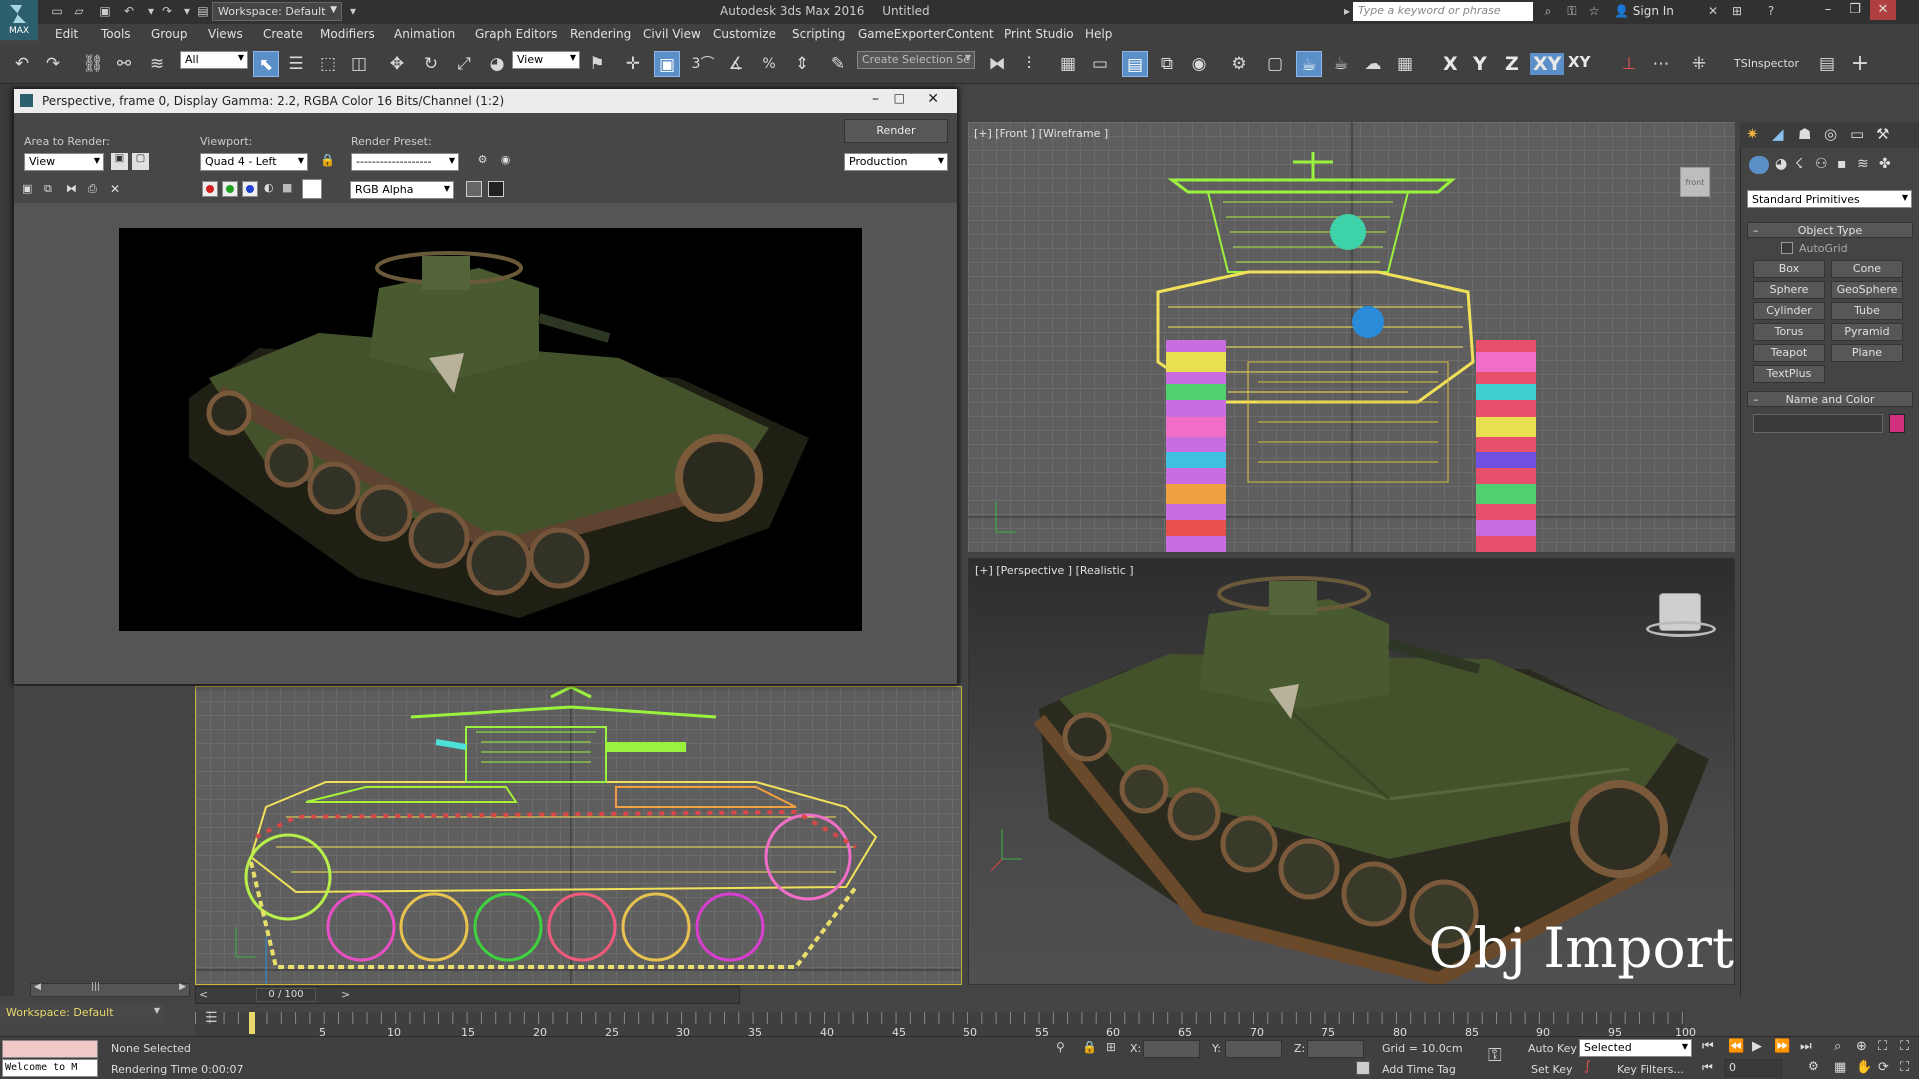 The height and width of the screenshot is (1079, 1919). Describe the element at coordinates (899, 98) in the screenshot. I see `render-window-maximize-button: □` at that location.